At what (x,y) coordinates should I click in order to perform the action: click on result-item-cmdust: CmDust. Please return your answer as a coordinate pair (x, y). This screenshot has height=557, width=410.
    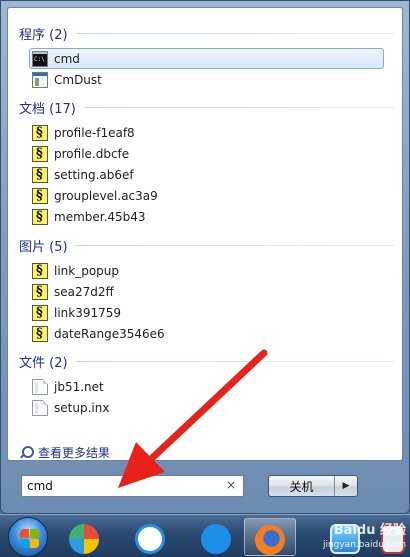
    Looking at the image, I should click on (206, 79).